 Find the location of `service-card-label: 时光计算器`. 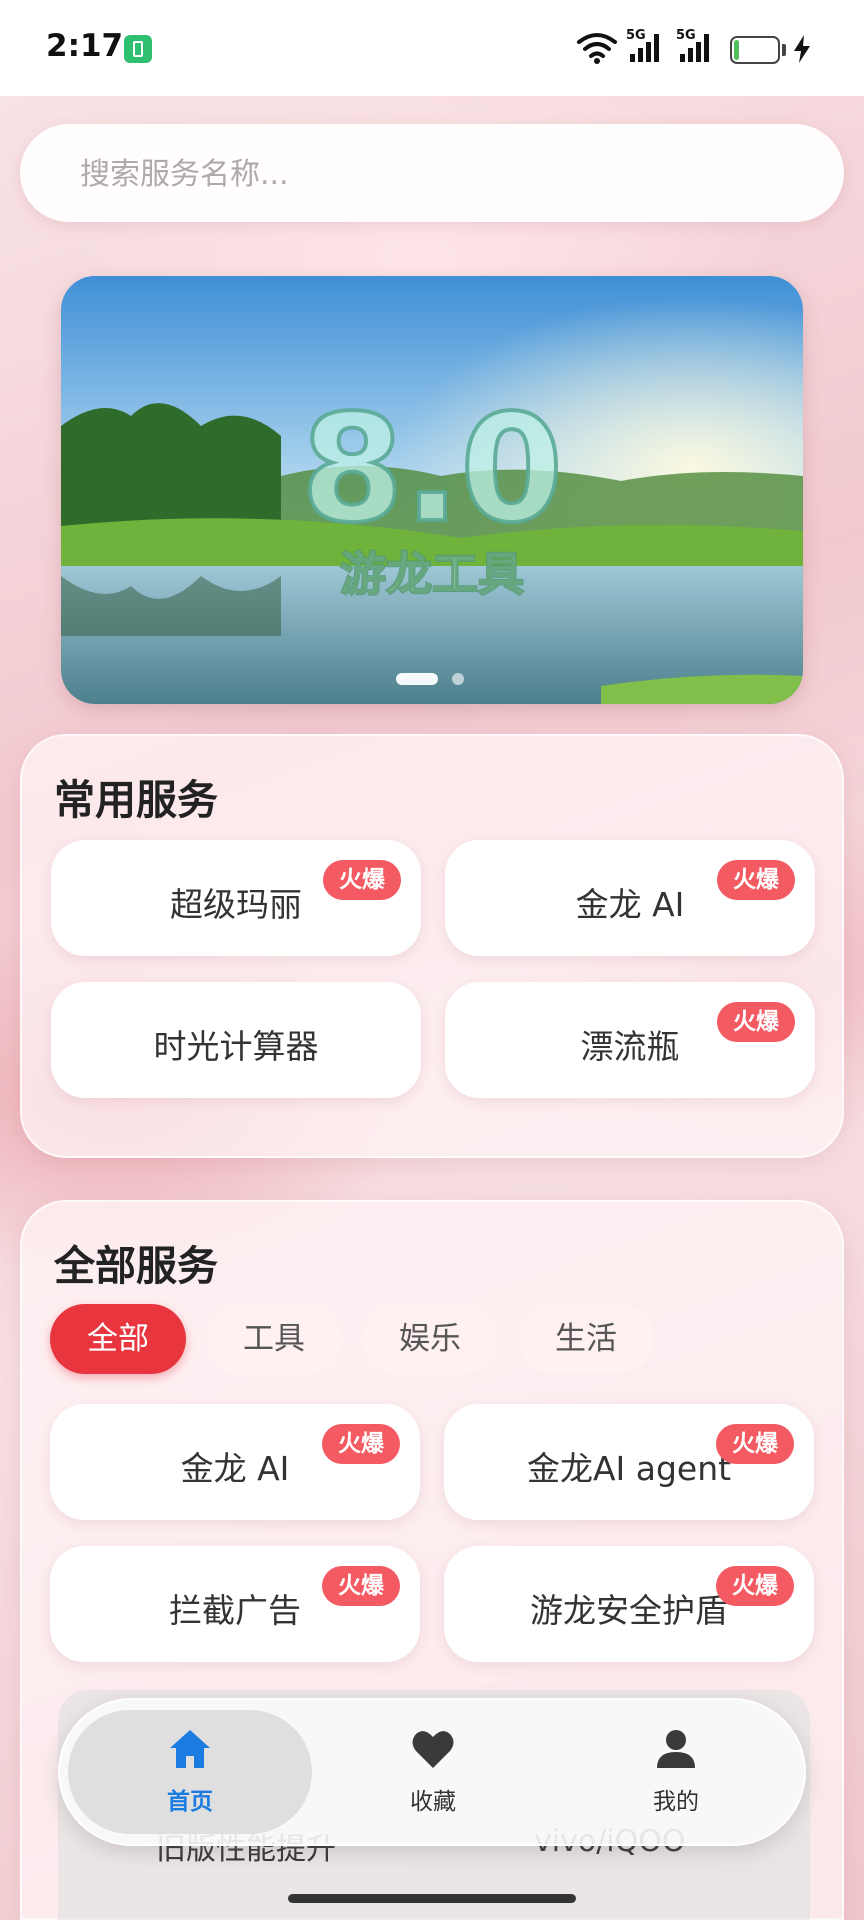

service-card-label: 时光计算器 is located at coordinates (236, 1046).